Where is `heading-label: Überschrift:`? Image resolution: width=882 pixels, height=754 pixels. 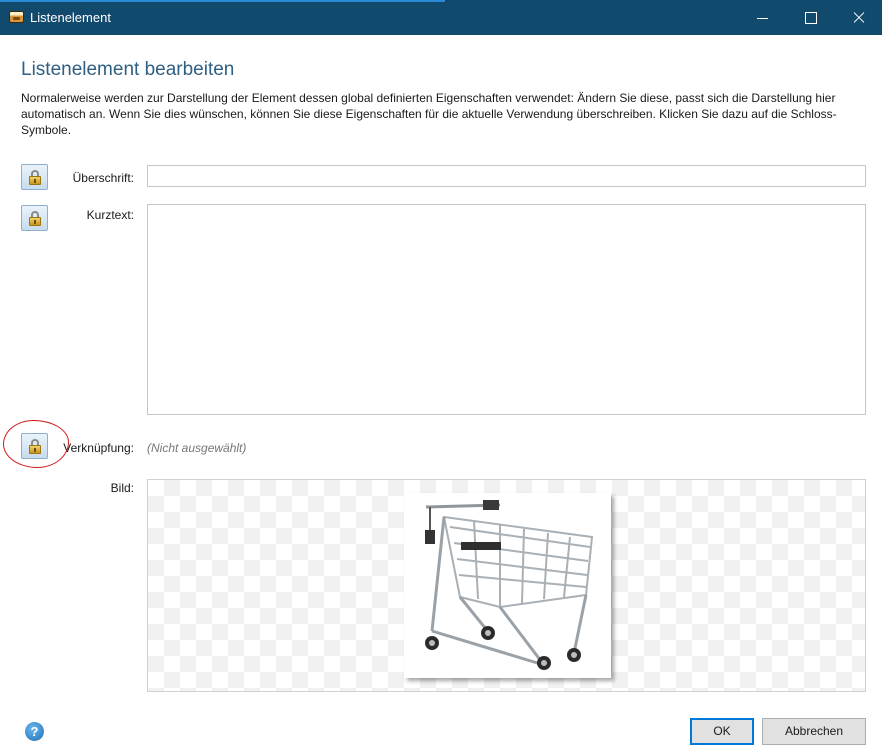 heading-label: Überschrift: is located at coordinates (103, 178).